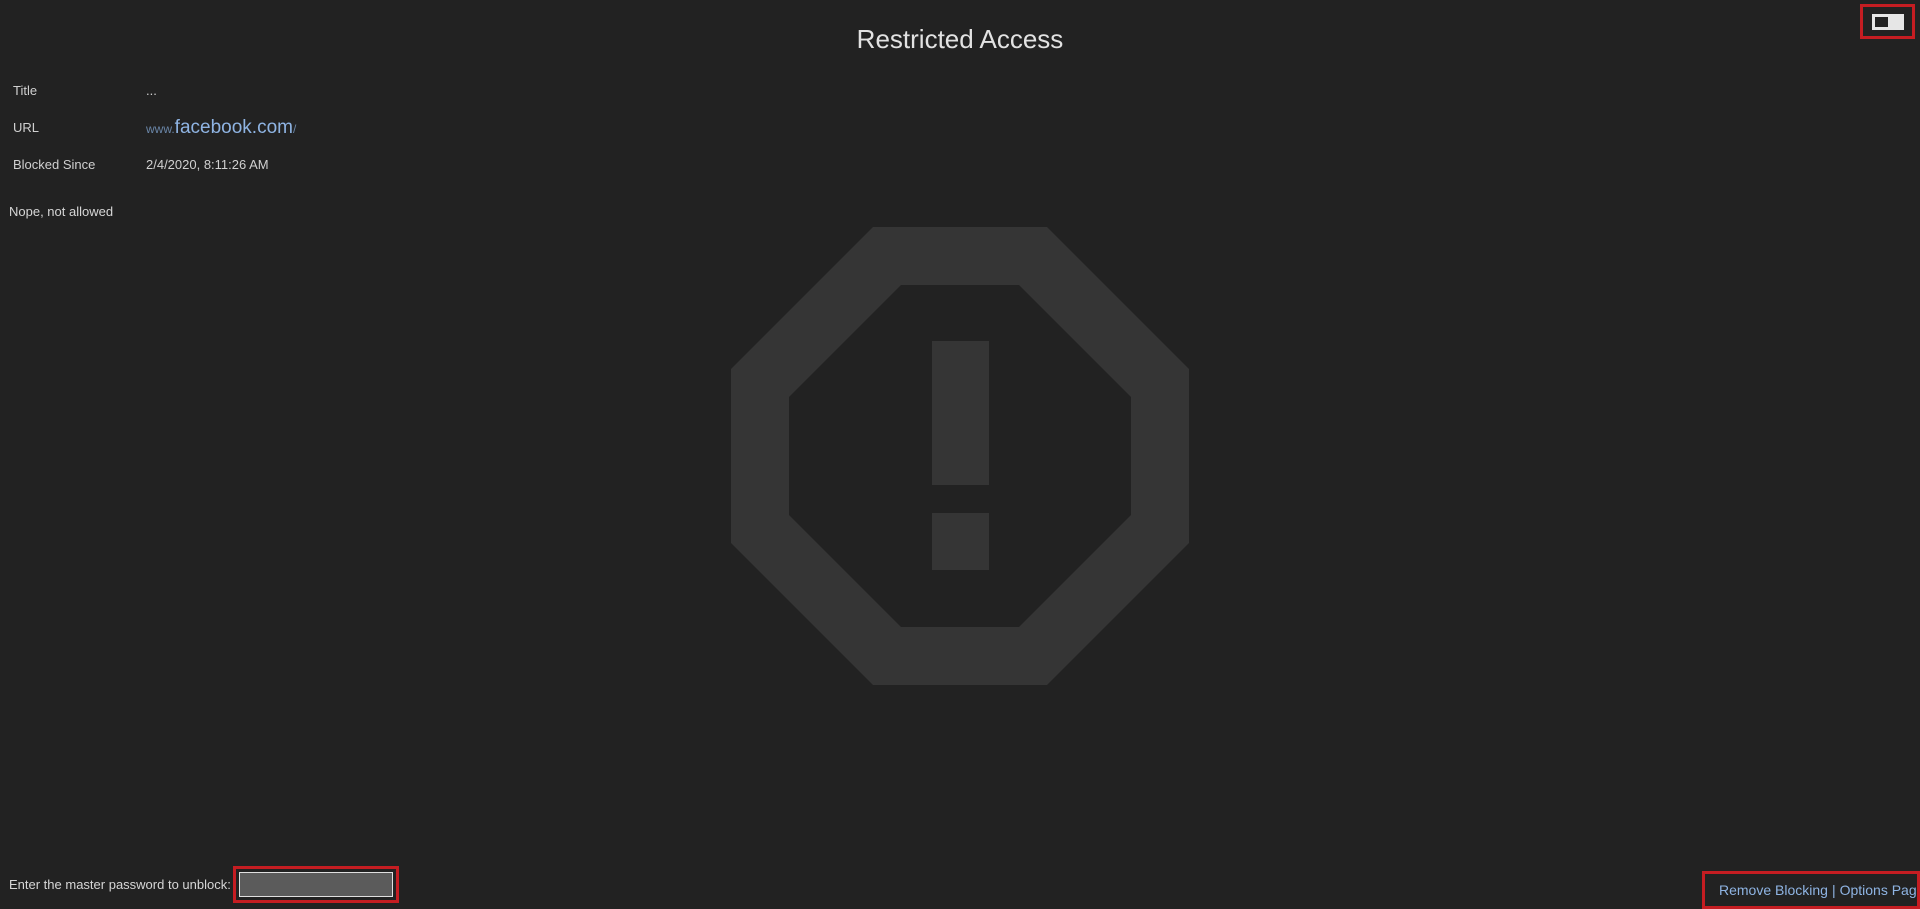 This screenshot has height=909, width=1920. I want to click on url-value: www.facebook.com/, so click(217, 127).